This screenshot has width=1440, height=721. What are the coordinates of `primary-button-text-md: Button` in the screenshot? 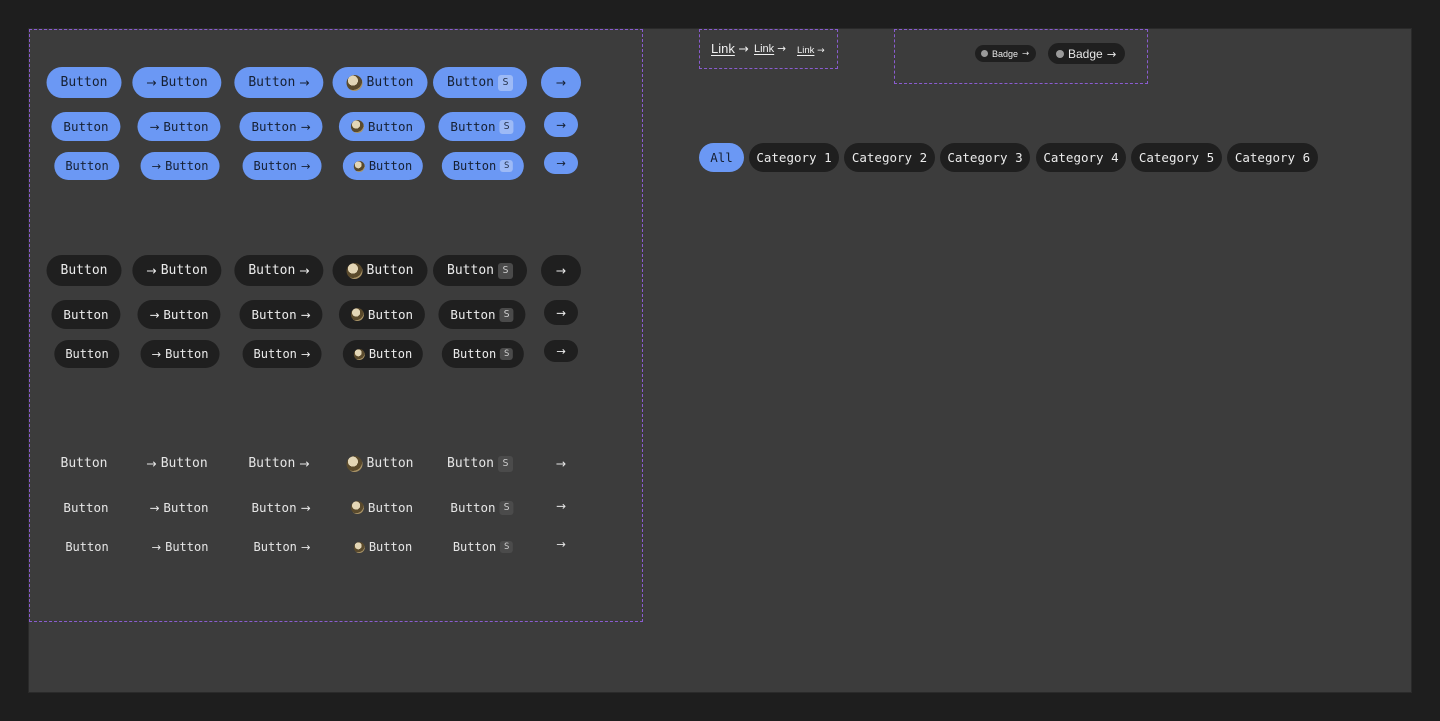 It's located at (86, 126).